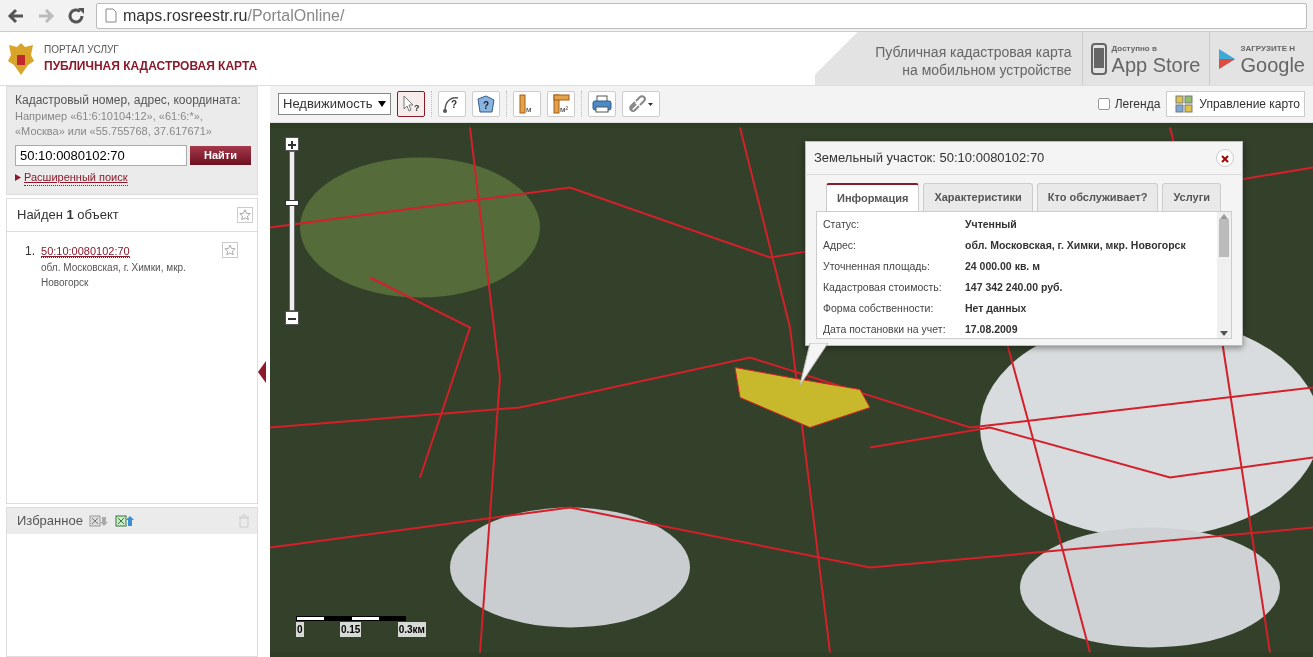 This screenshot has height=657, width=1313. Describe the element at coordinates (1224, 333) in the screenshot. I see `scroll-down-icon` at that location.